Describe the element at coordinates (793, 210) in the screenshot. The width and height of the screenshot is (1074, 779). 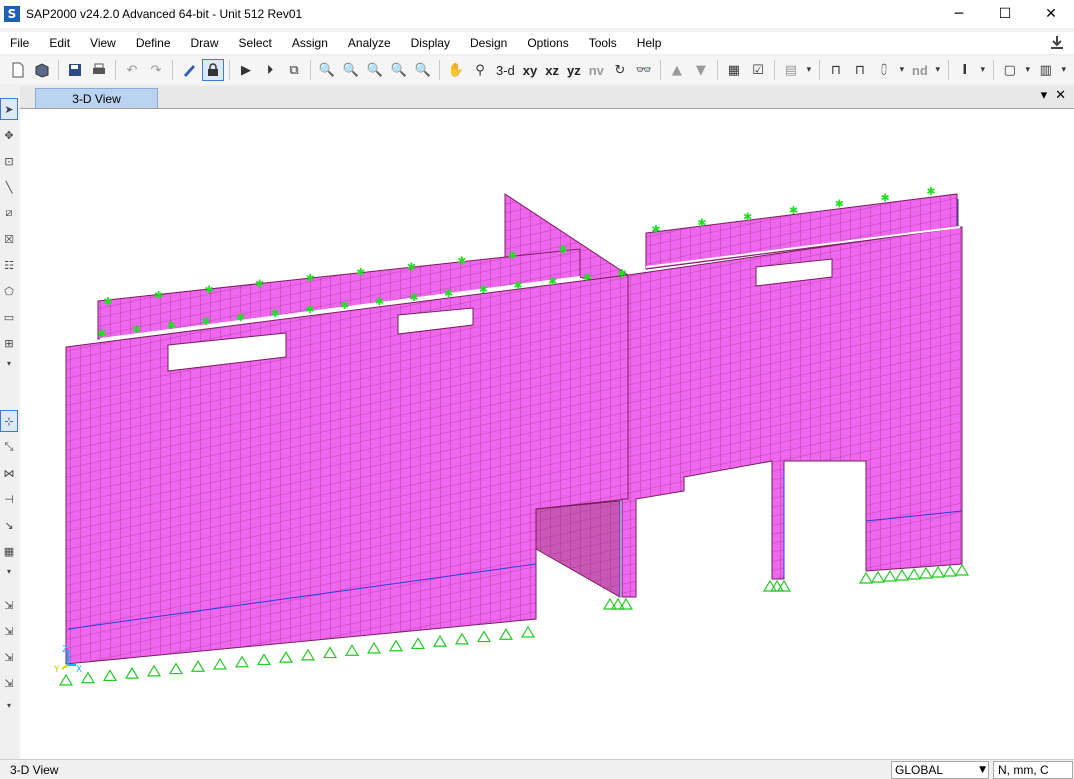
I see `load-arrow-right-3: ✱` at that location.